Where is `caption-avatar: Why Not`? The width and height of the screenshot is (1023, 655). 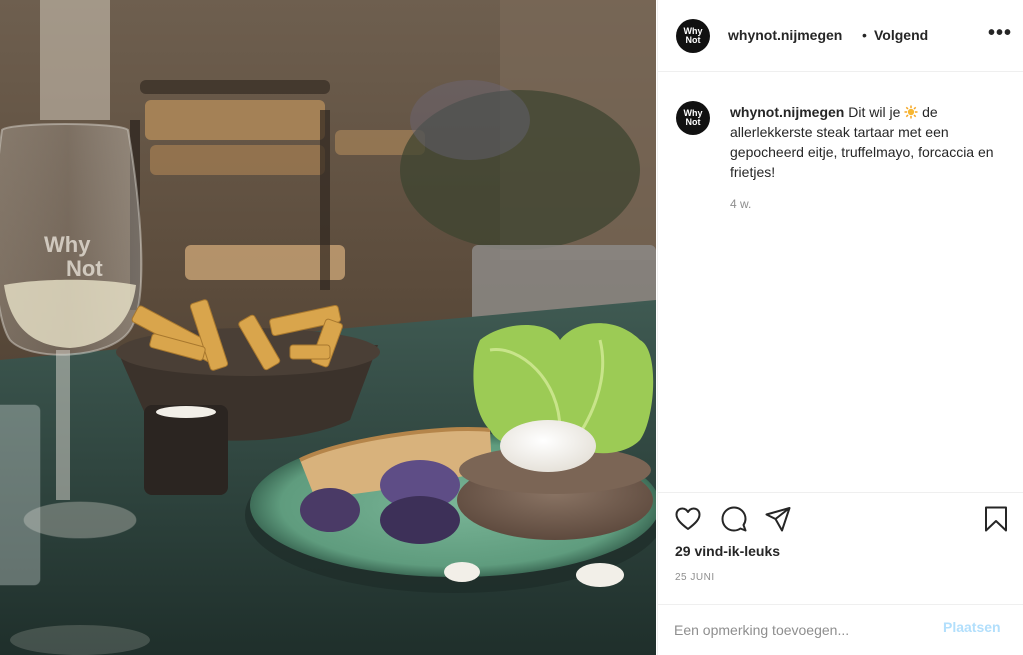
caption-avatar: Why Not is located at coordinates (693, 118).